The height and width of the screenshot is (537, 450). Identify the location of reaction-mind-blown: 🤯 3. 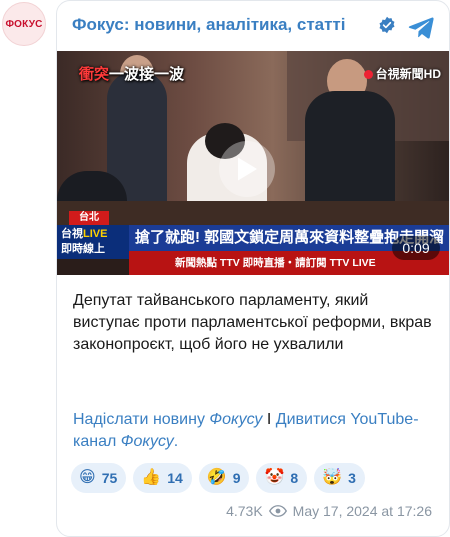
(339, 478).